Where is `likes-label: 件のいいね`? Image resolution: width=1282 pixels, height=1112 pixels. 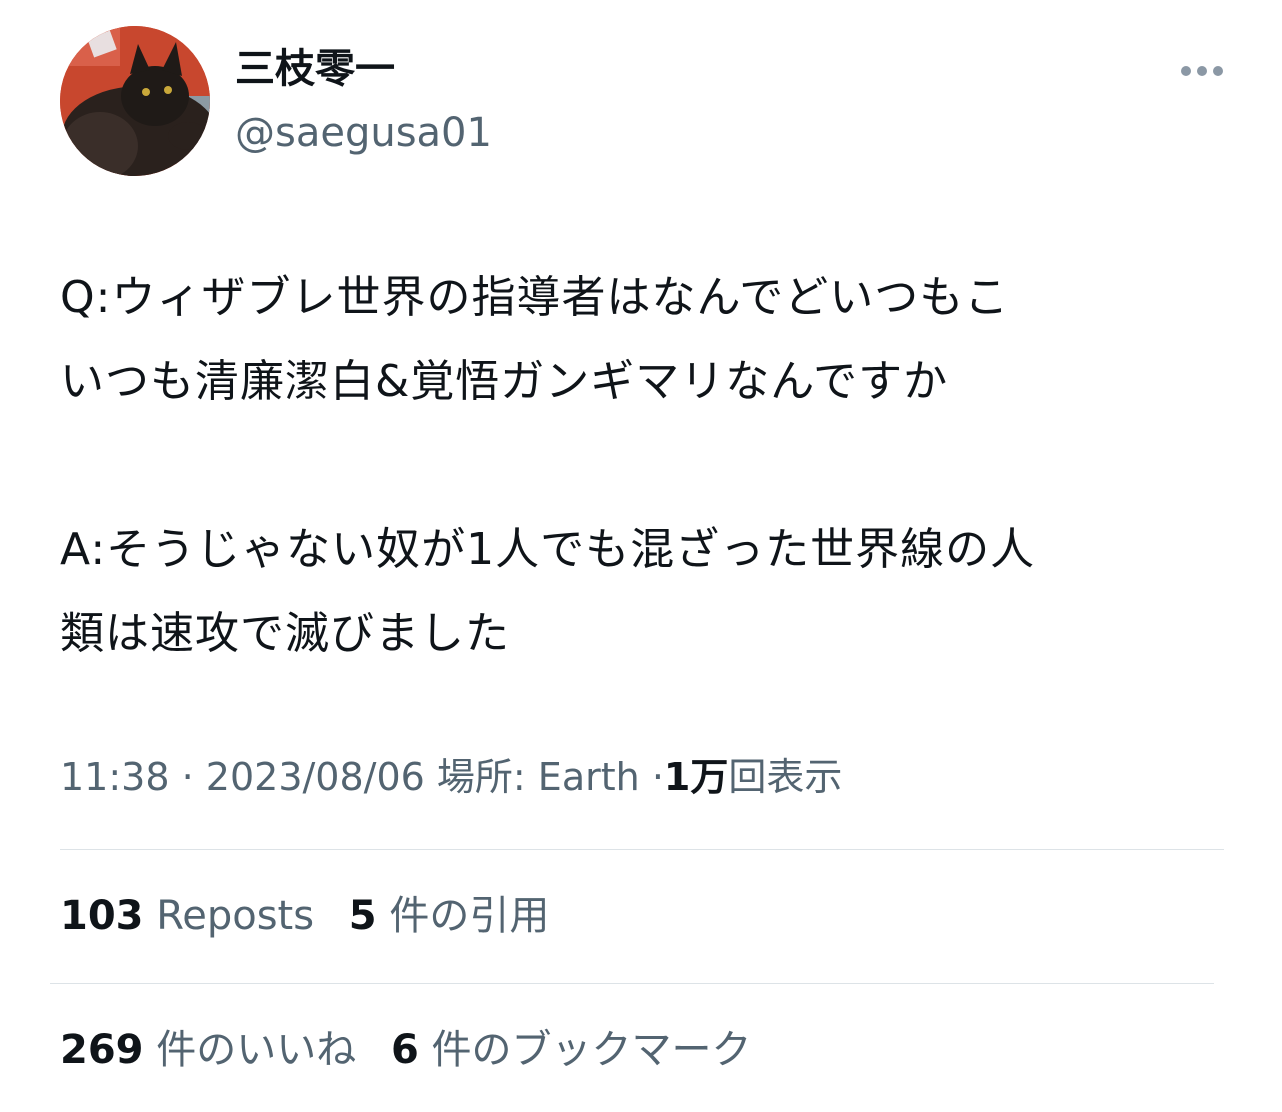 likes-label: 件のいいね is located at coordinates (256, 1050).